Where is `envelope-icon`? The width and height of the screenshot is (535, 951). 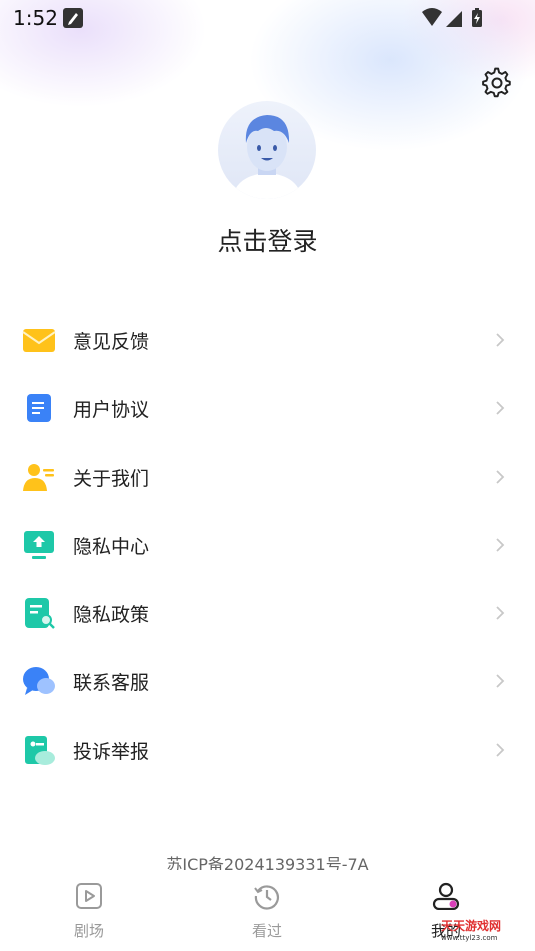
envelope-icon is located at coordinates (39, 340).